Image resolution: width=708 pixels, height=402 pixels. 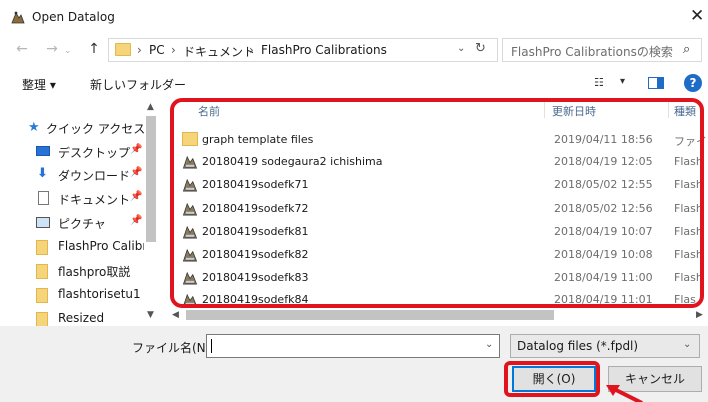 I want to click on sidebar-item-label: FlashPro Calibrat, so click(x=108, y=246).